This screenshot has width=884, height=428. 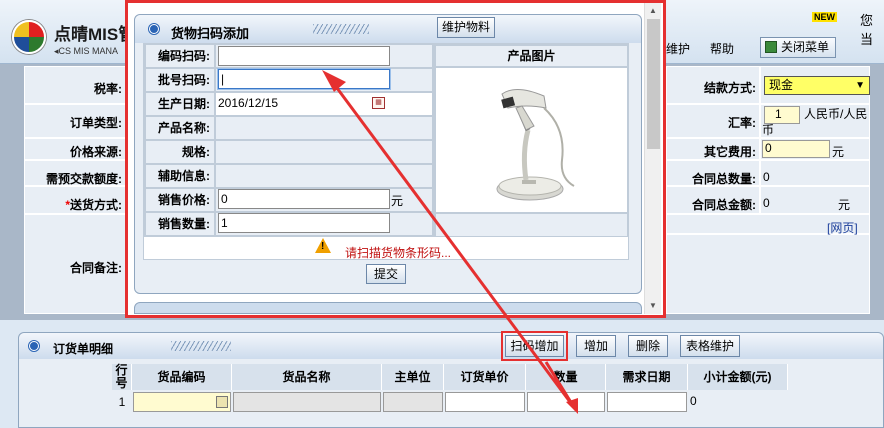 What do you see at coordinates (95, 34) in the screenshot?
I see `app-title: 点晴MIS管` at bounding box center [95, 34].